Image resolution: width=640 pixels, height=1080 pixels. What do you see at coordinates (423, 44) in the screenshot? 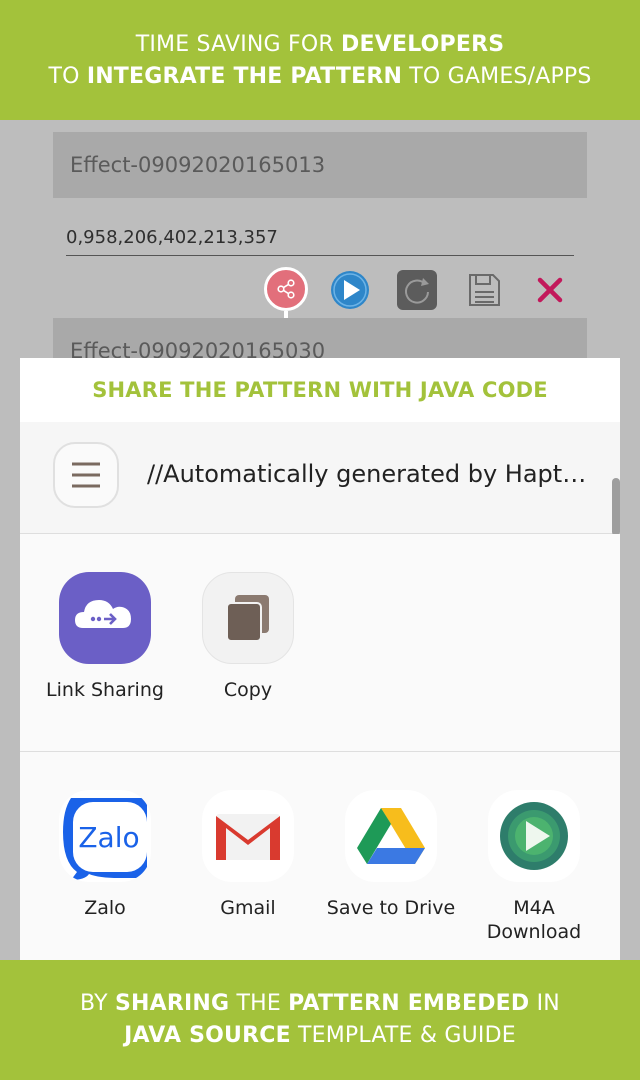
I see `banner-text-bold: DEVELOPERS` at bounding box center [423, 44].